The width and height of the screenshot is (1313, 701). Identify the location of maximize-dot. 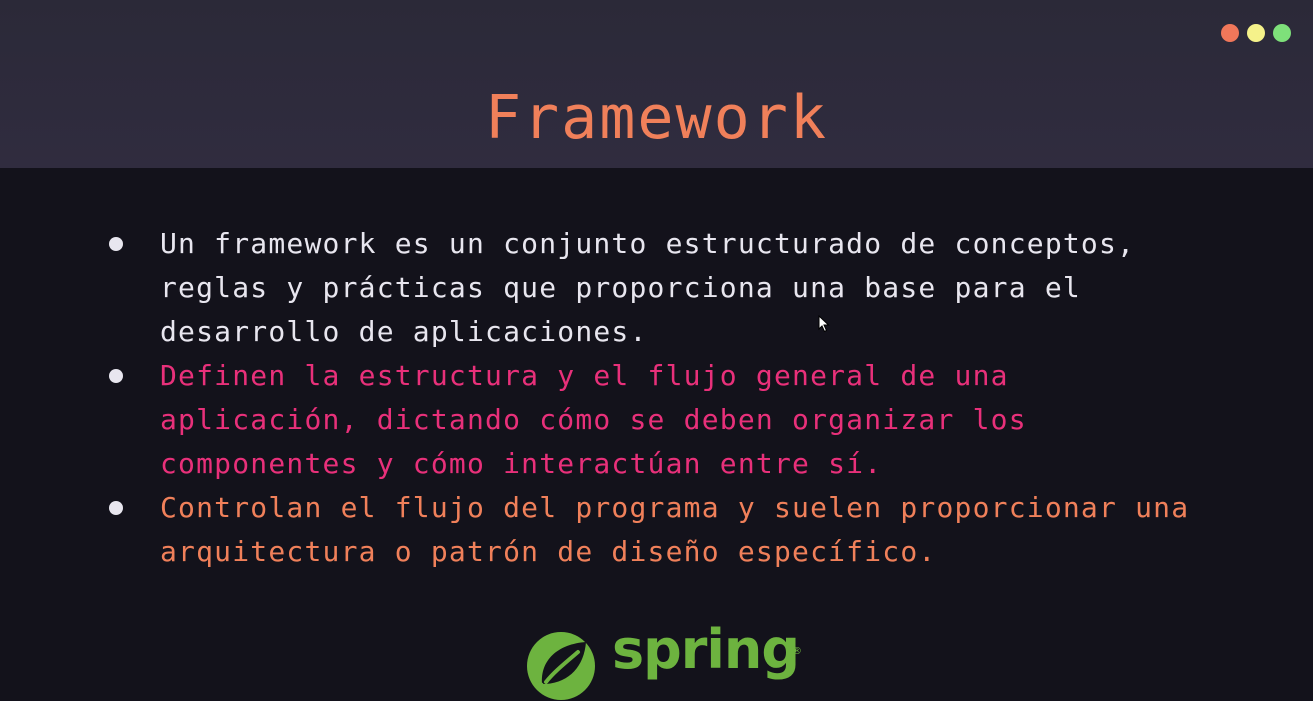
(1282, 33).